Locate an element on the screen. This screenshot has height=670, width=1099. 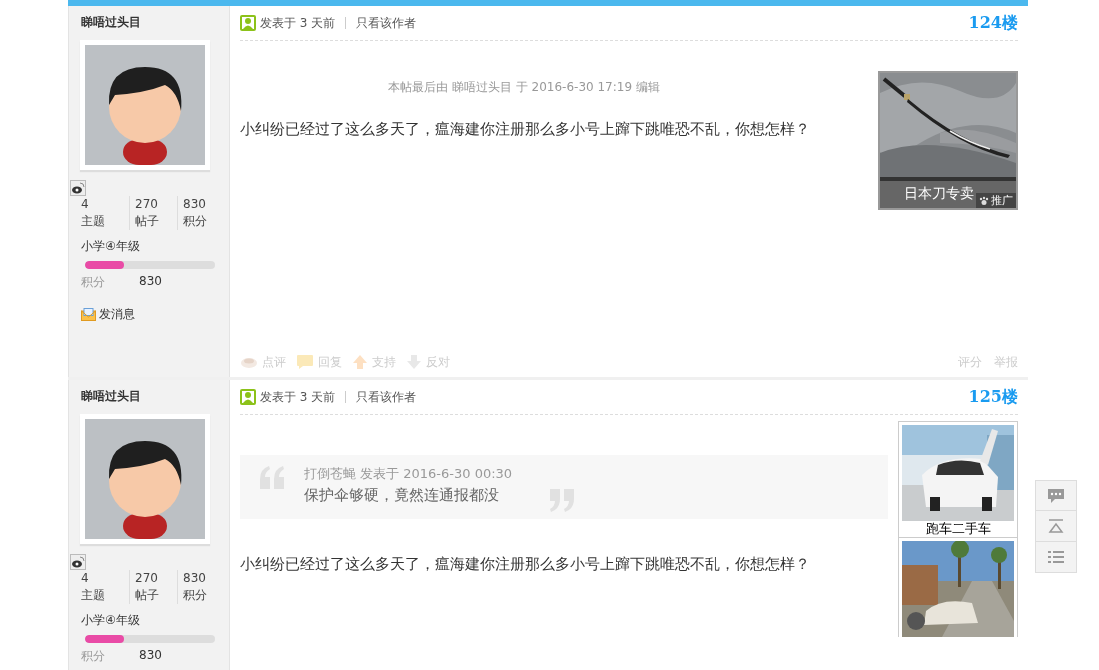
floor-number: 125楼 is located at coordinates (993, 397).